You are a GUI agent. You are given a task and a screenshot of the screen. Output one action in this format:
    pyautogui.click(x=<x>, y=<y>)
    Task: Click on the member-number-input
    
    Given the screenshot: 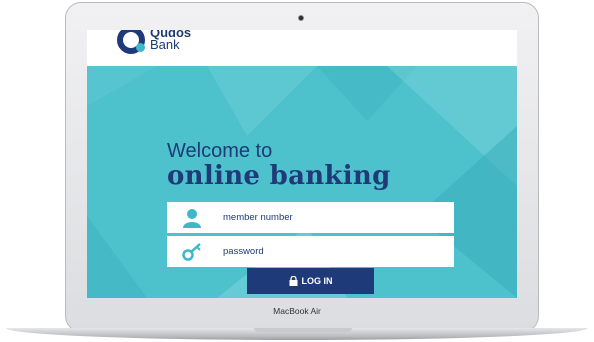 What is the action you would take?
    pyautogui.click(x=333, y=217)
    